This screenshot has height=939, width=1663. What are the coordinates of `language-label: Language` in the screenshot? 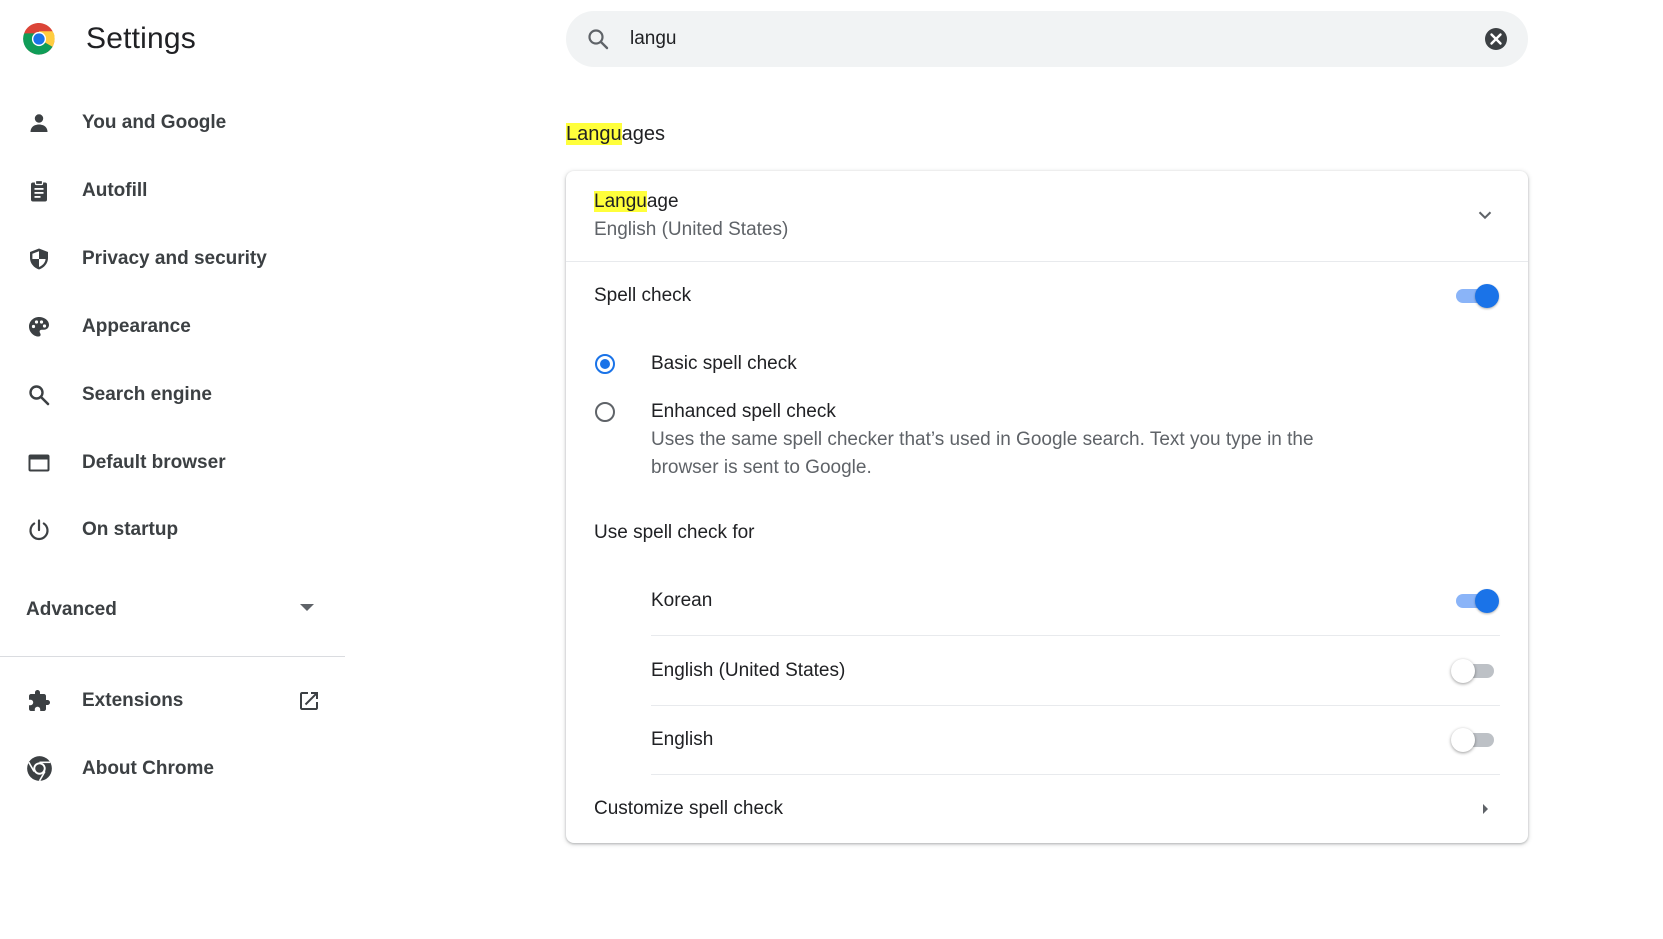 It's located at (636, 202).